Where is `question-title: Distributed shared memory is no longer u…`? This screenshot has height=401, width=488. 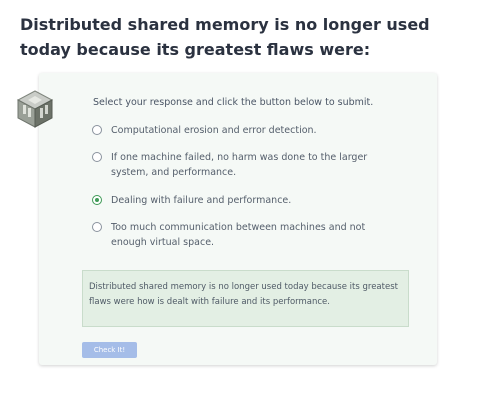 question-title: Distributed shared memory is no longer u… is located at coordinates (225, 37).